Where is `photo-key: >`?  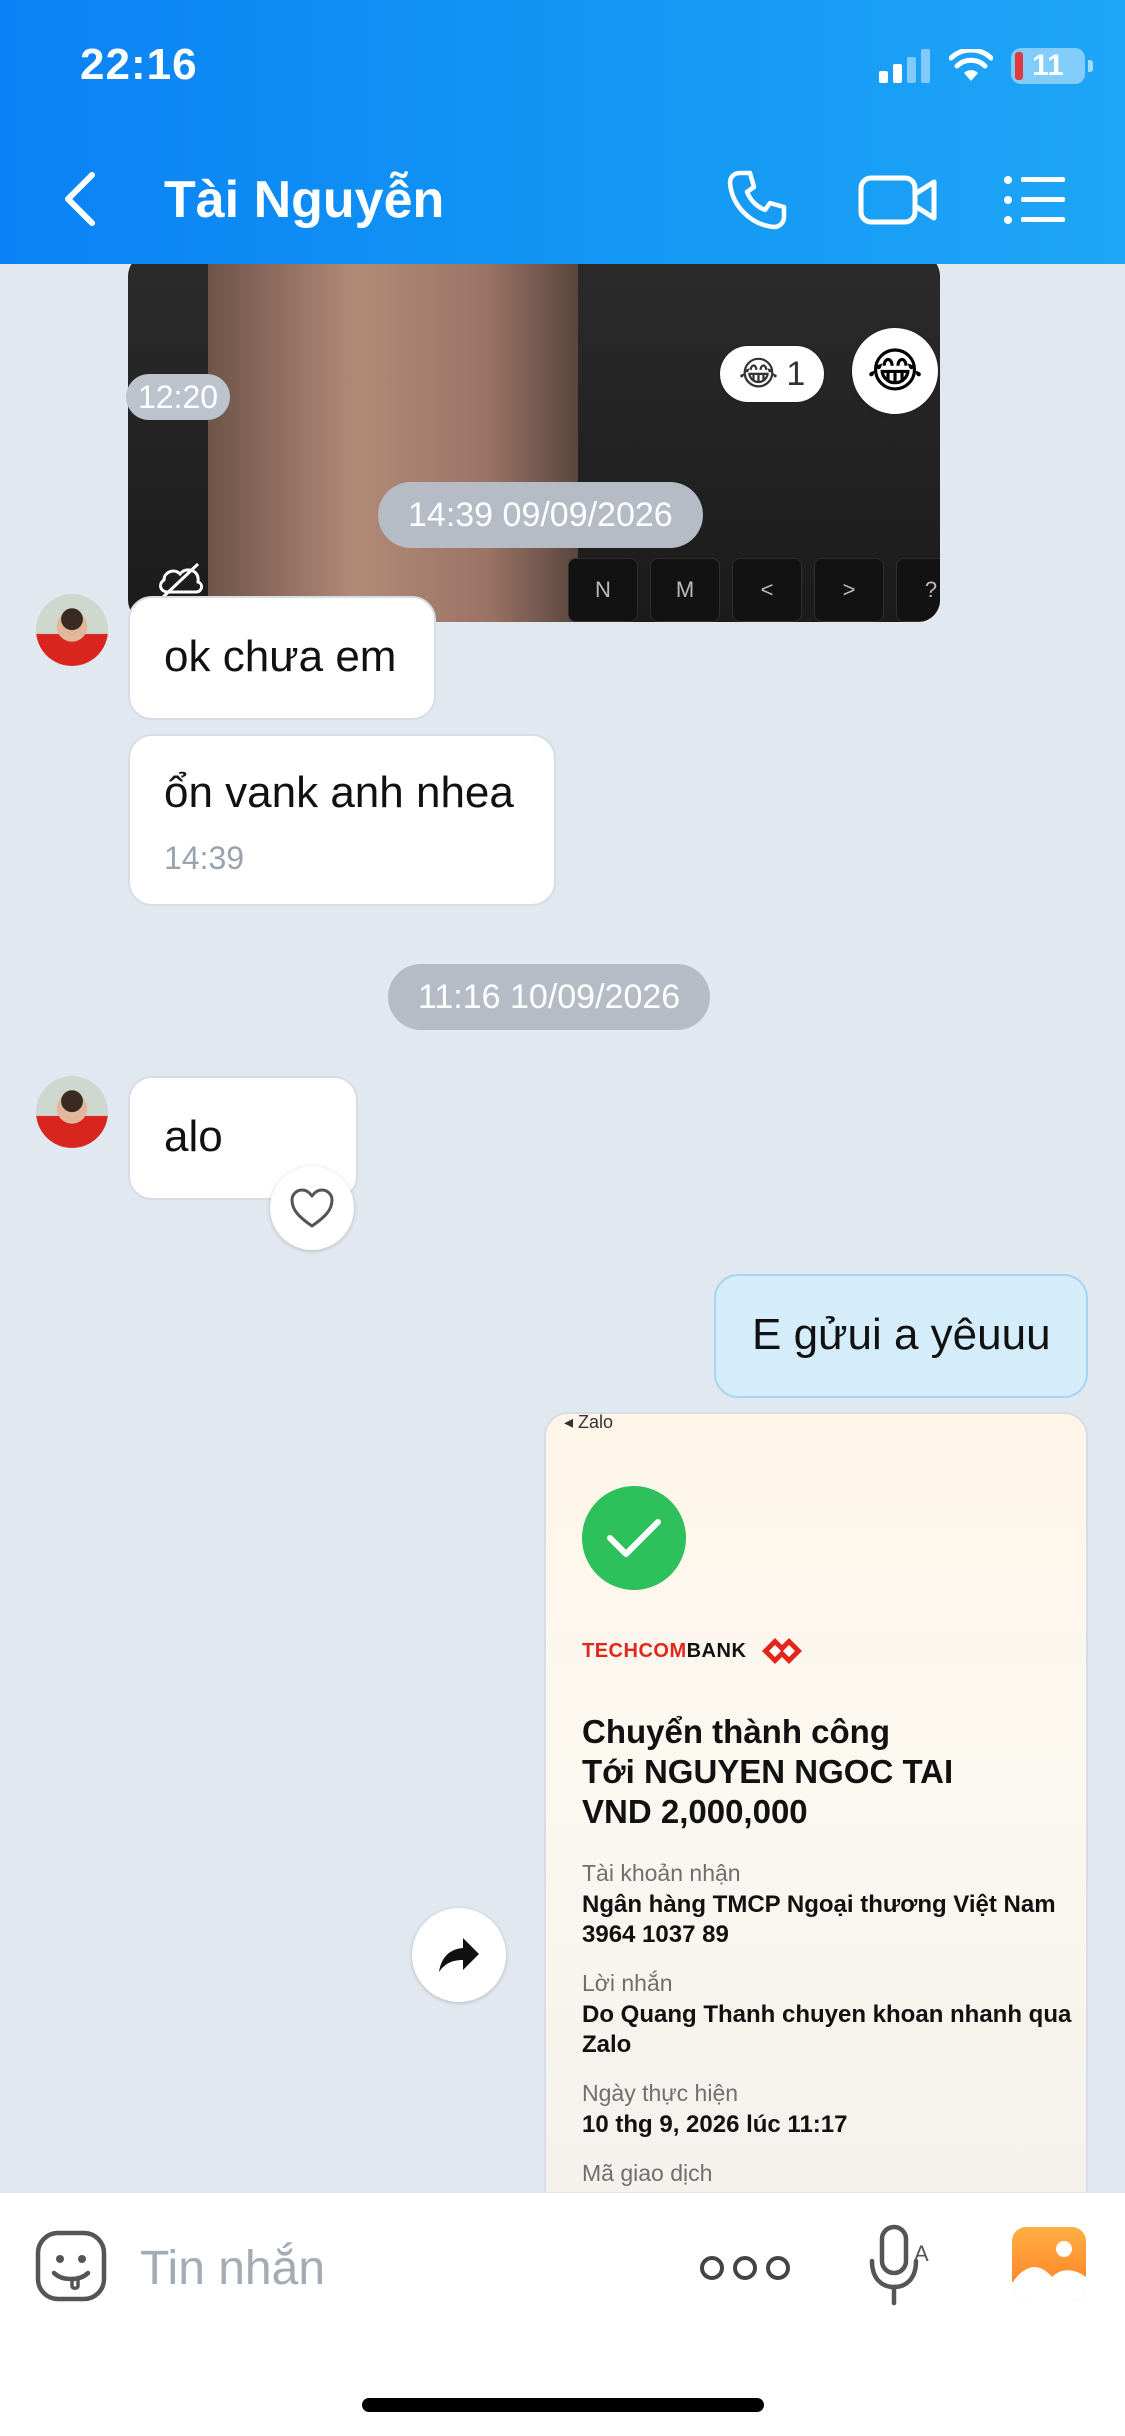 photo-key: > is located at coordinates (849, 590).